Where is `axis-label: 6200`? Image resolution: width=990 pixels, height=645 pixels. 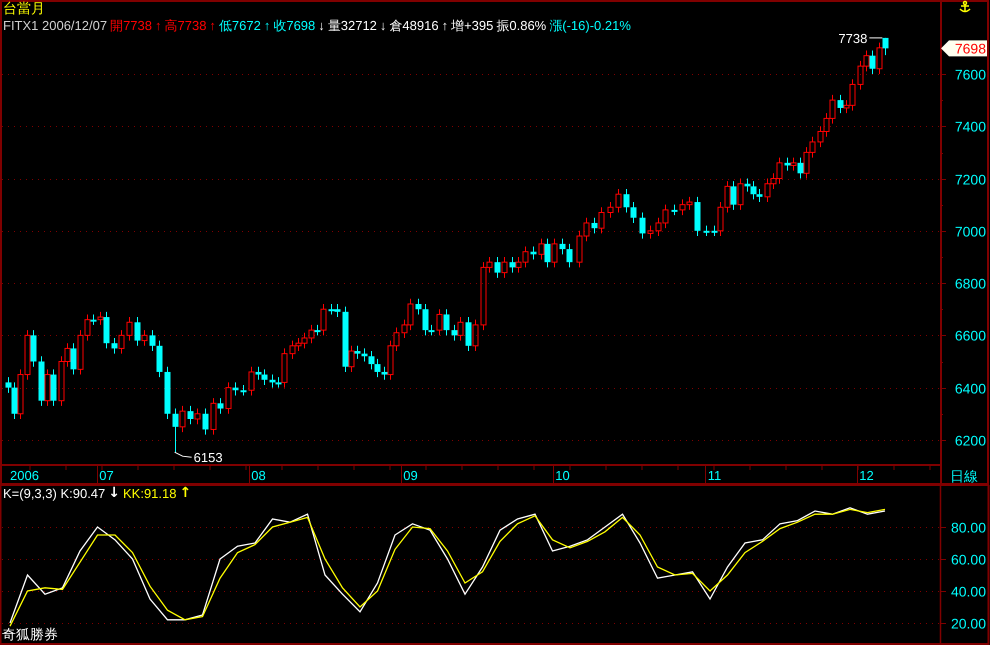
axis-label: 6200 is located at coordinates (970, 440).